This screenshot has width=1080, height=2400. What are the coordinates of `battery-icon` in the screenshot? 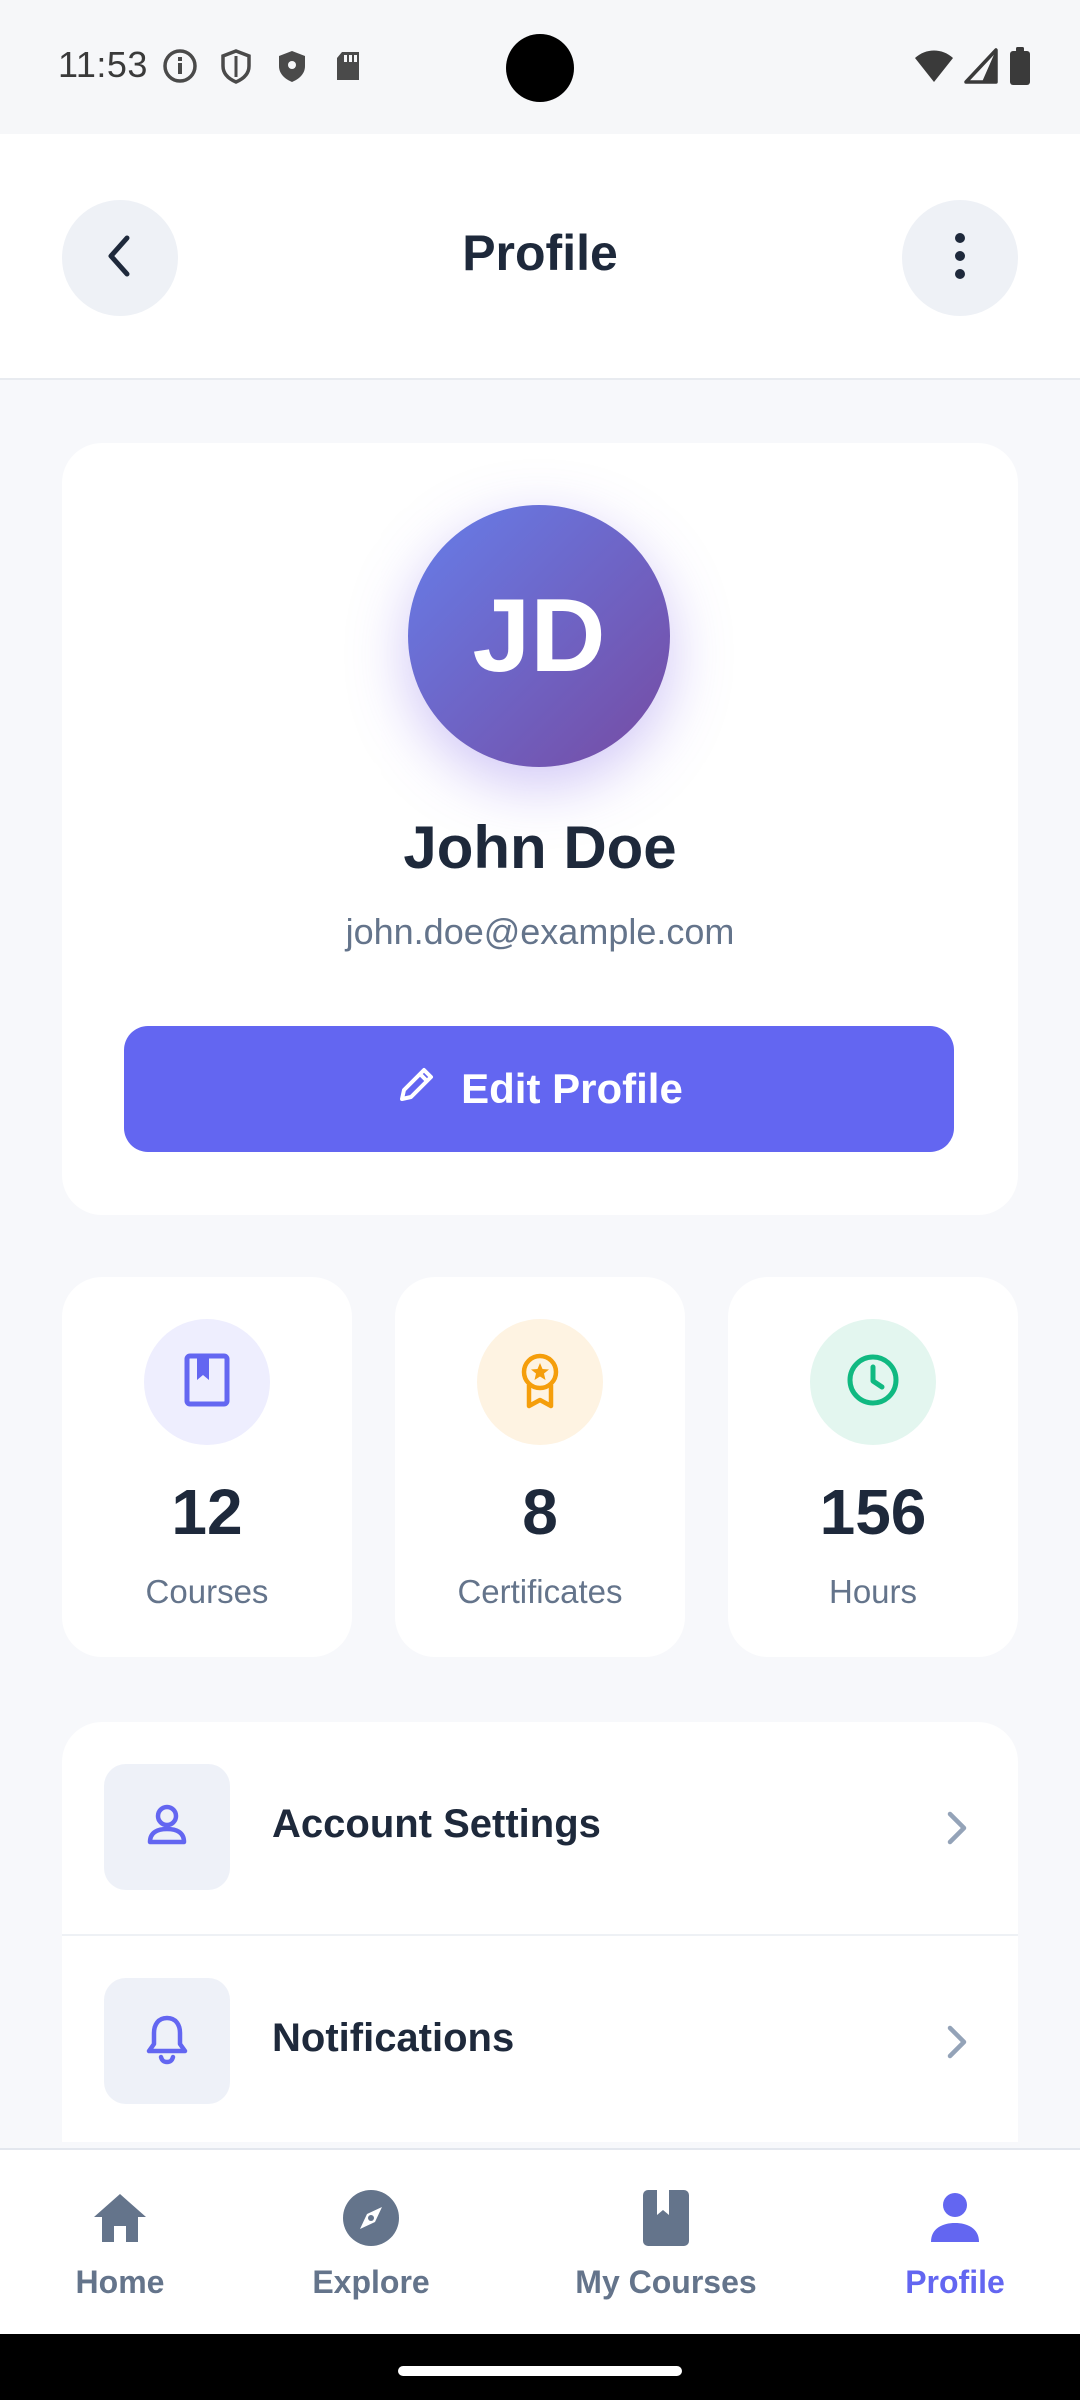 It's located at (1020, 68).